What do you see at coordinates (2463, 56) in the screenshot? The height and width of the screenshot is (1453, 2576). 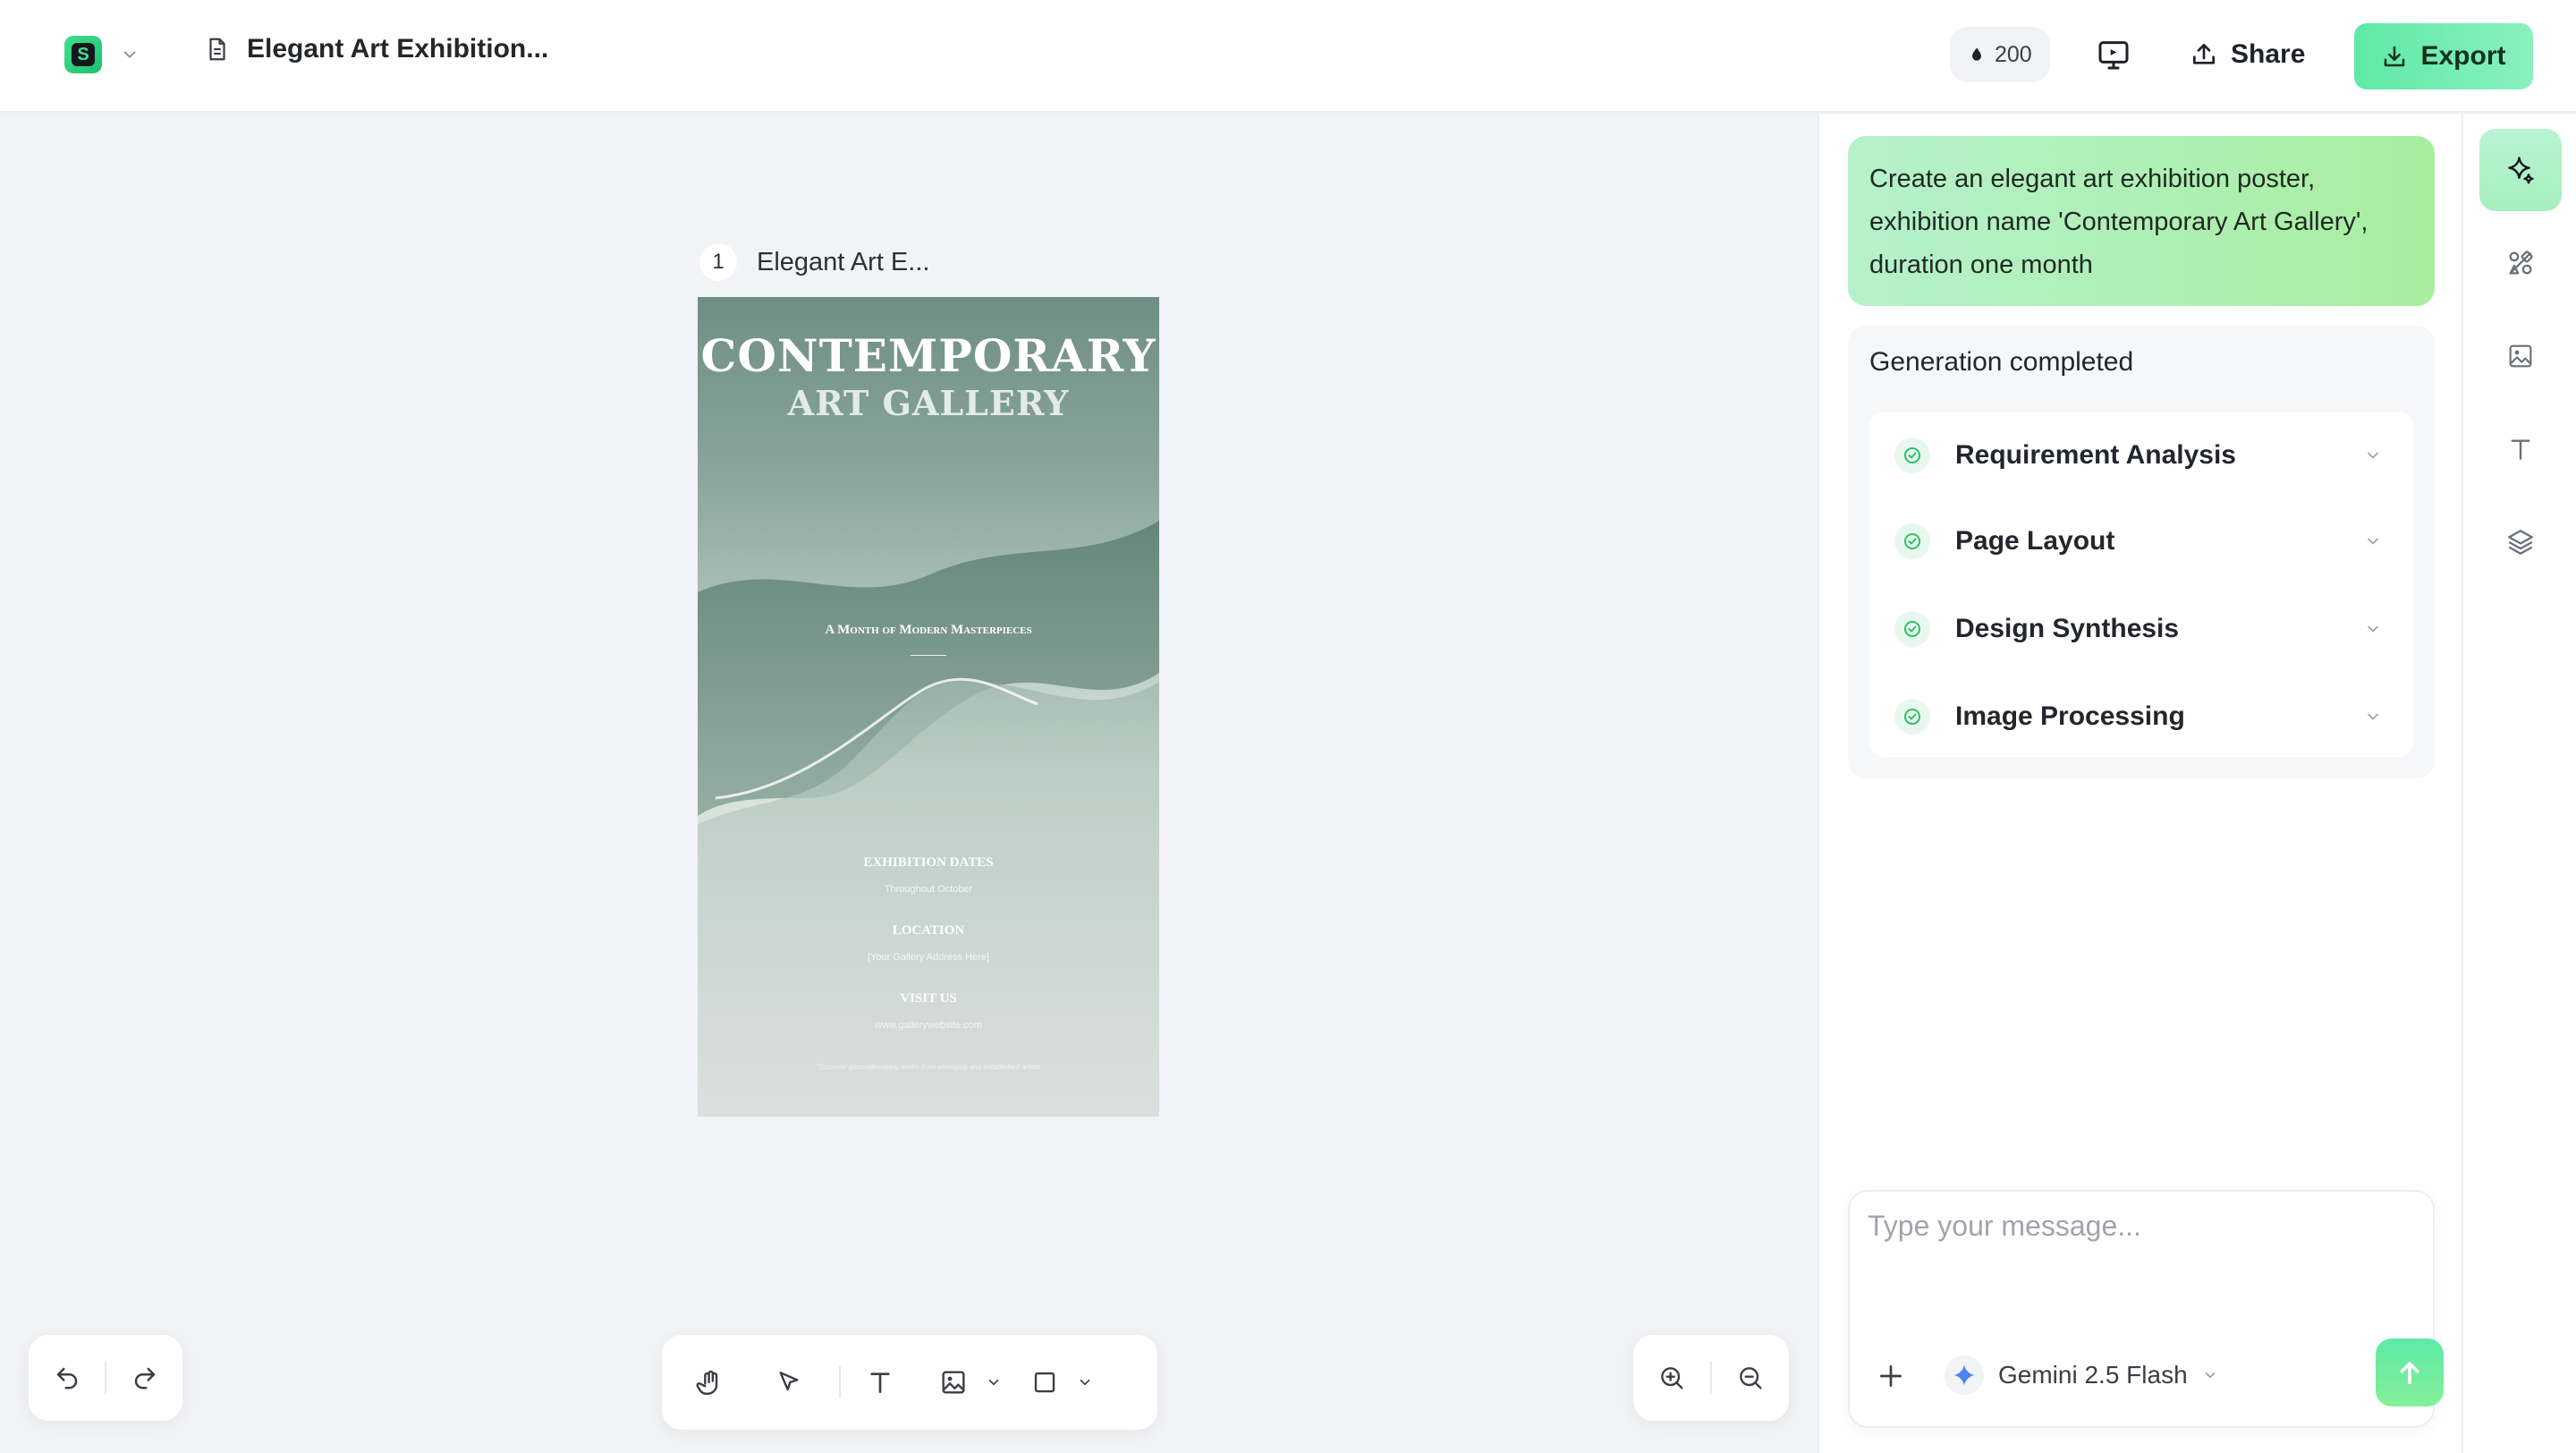 I see `export-label: Export` at bounding box center [2463, 56].